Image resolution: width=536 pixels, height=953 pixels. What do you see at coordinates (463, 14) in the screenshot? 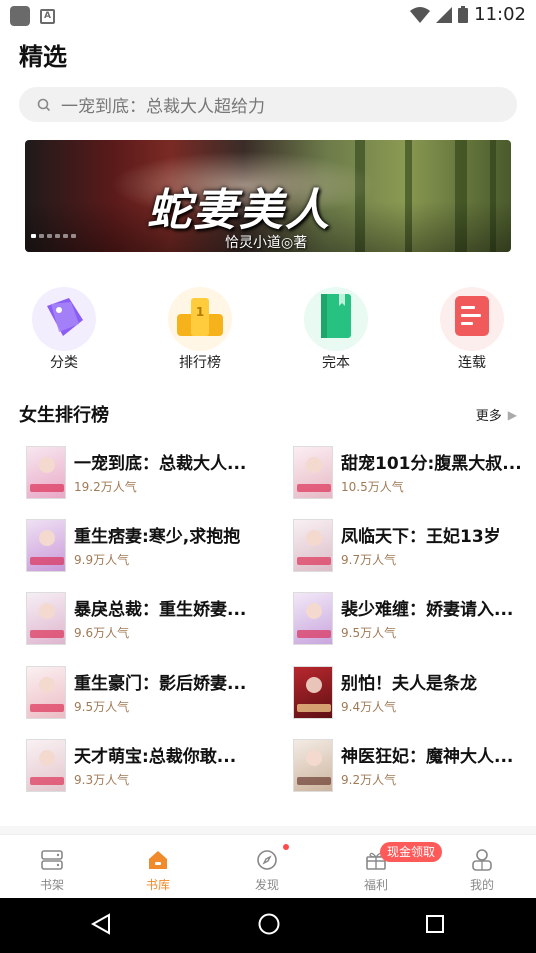
I see `battery-icon` at bounding box center [463, 14].